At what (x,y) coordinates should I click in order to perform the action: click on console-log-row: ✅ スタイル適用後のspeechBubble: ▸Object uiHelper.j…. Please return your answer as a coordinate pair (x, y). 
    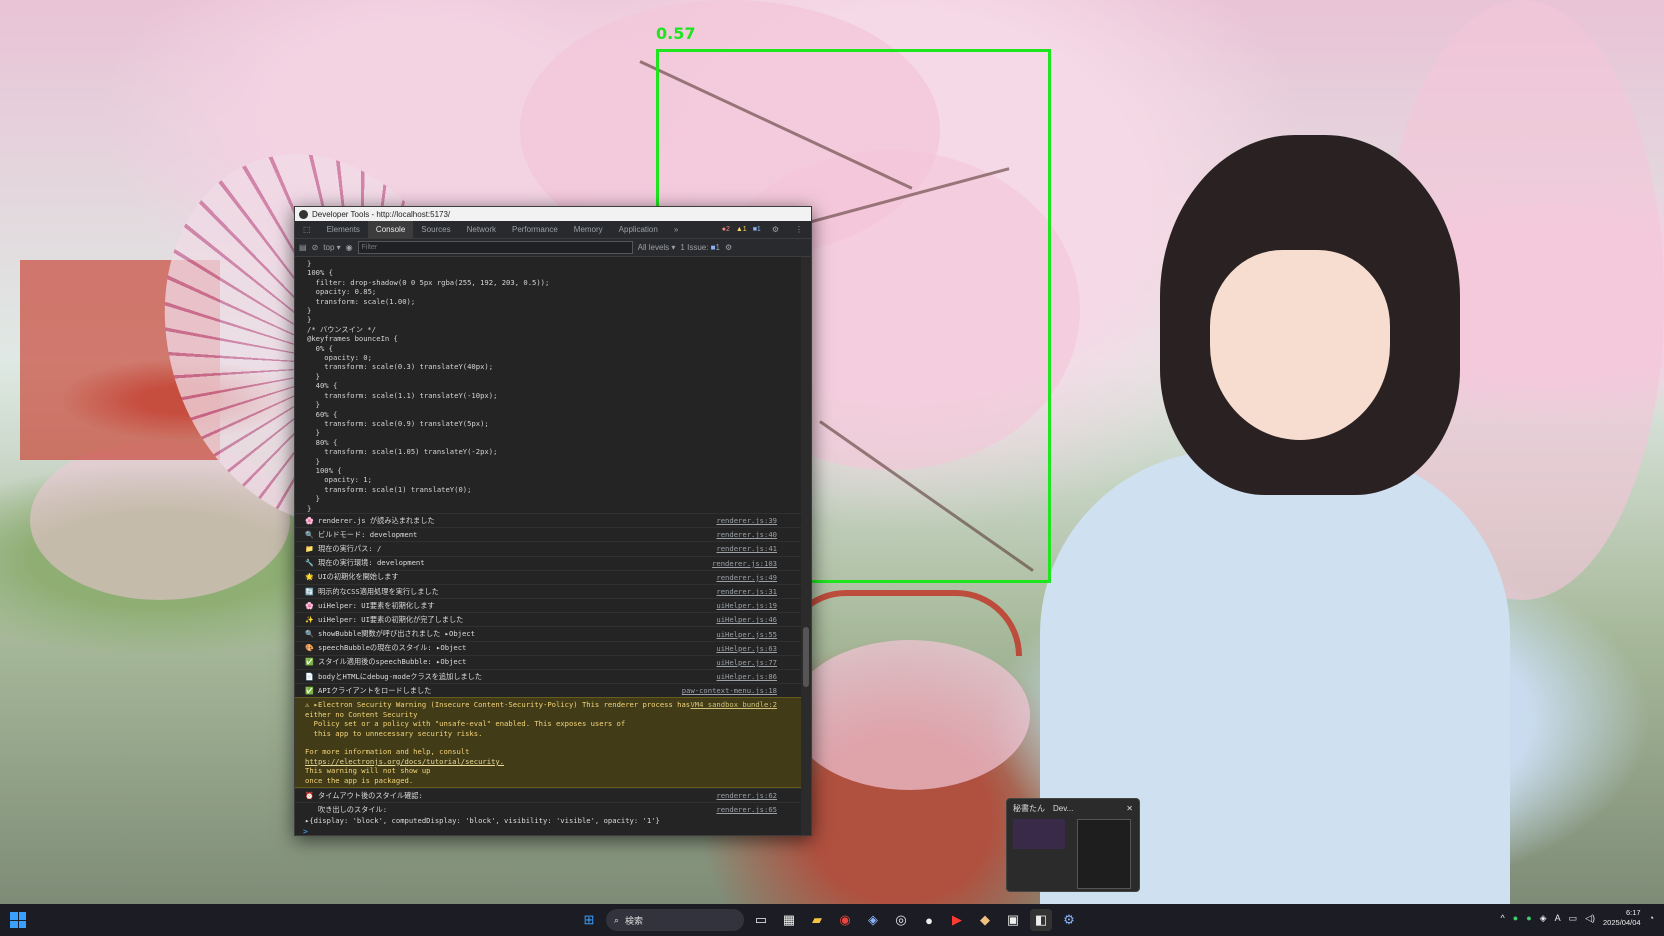
    Looking at the image, I should click on (548, 661).